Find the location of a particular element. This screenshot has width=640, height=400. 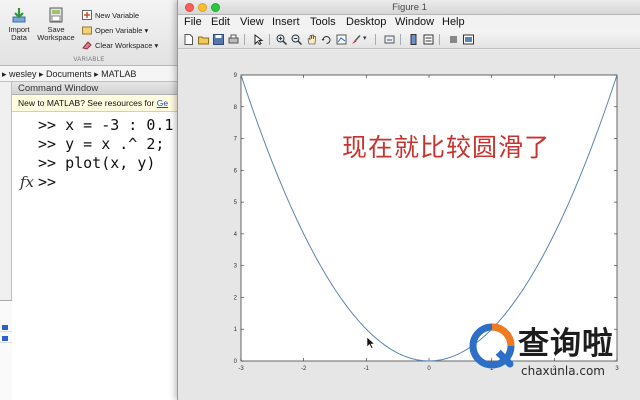

y-tick-label: 6 is located at coordinates (236, 171).